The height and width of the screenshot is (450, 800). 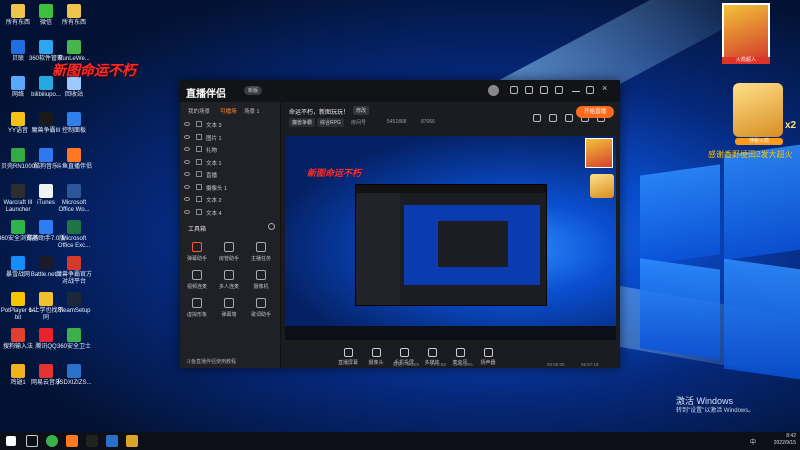 I want to click on search-icon, so click(x=32, y=441).